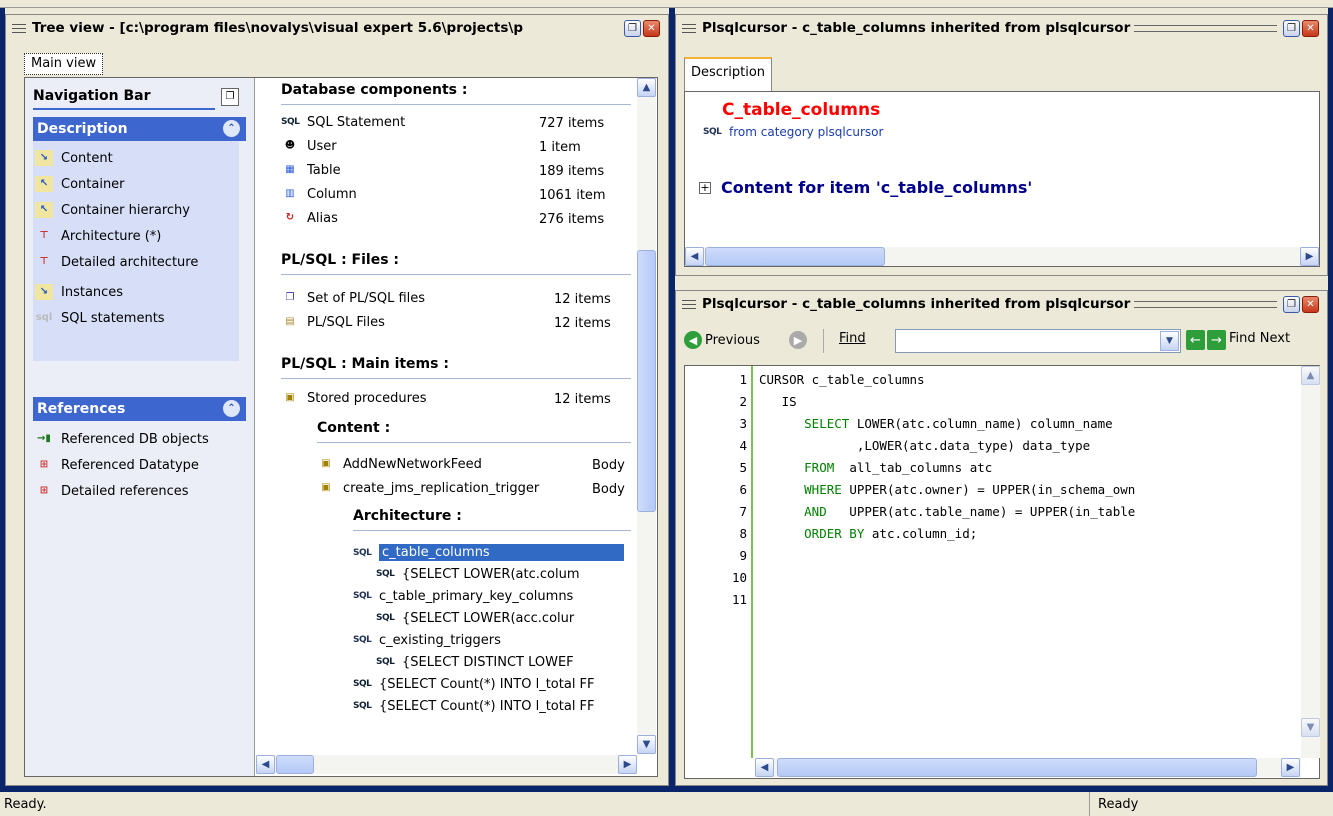 Image resolution: width=1333 pixels, height=816 pixels. Describe the element at coordinates (139, 129) in the screenshot. I see `description-header: Description ⌃` at that location.